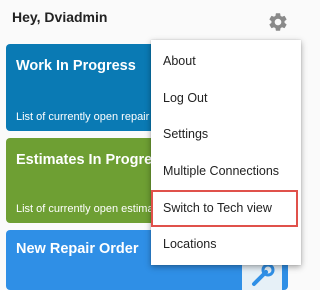  I want to click on menu-item-multiple-connections: Multiple Connections, so click(226, 171).